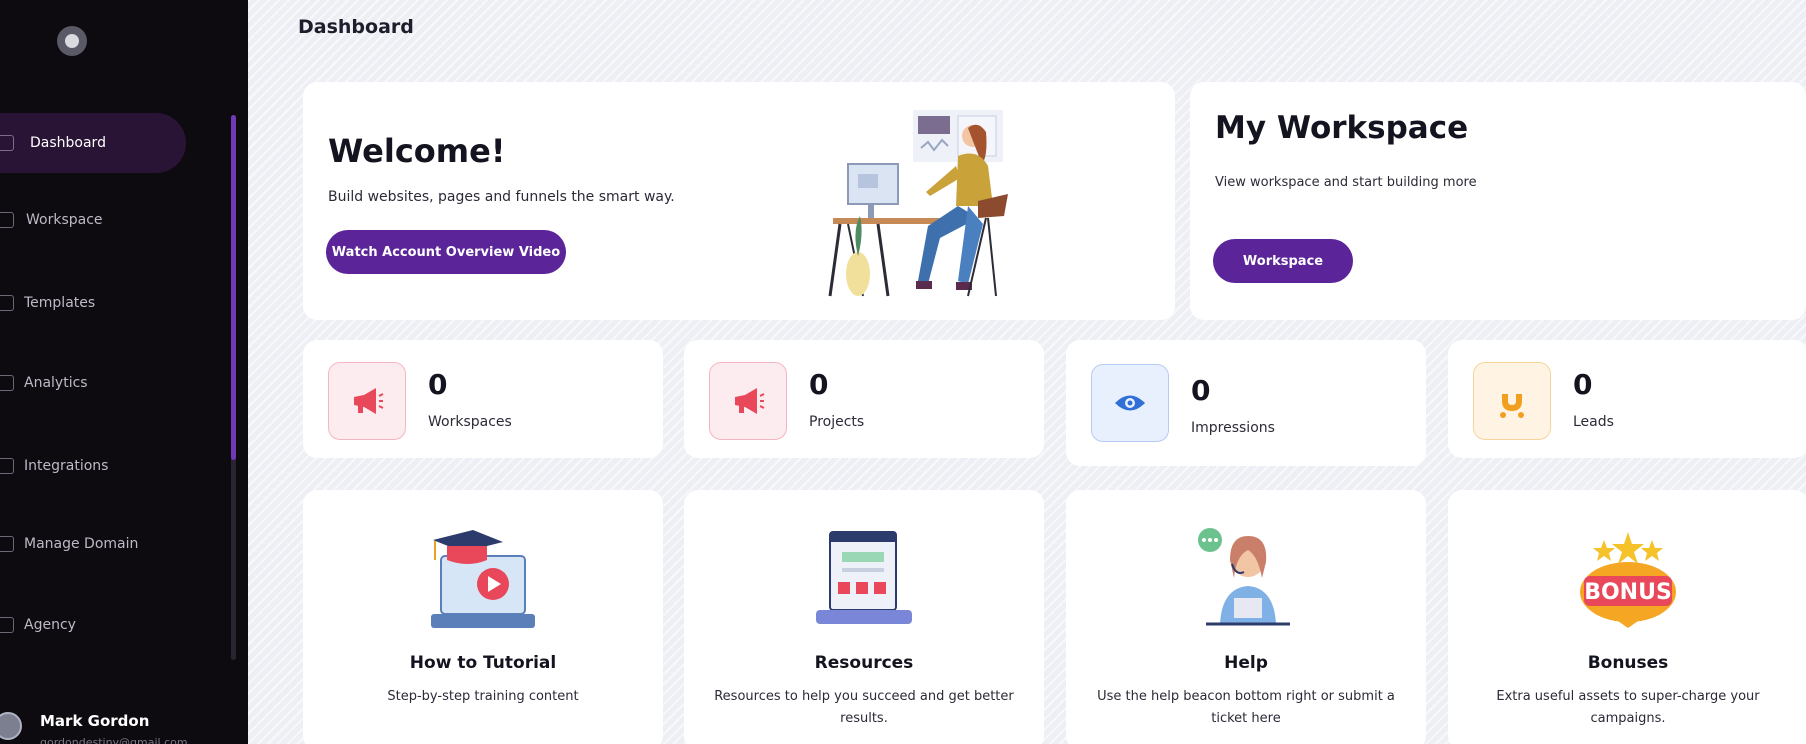  What do you see at coordinates (1233, 428) in the screenshot?
I see `stat-label: Impressions` at bounding box center [1233, 428].